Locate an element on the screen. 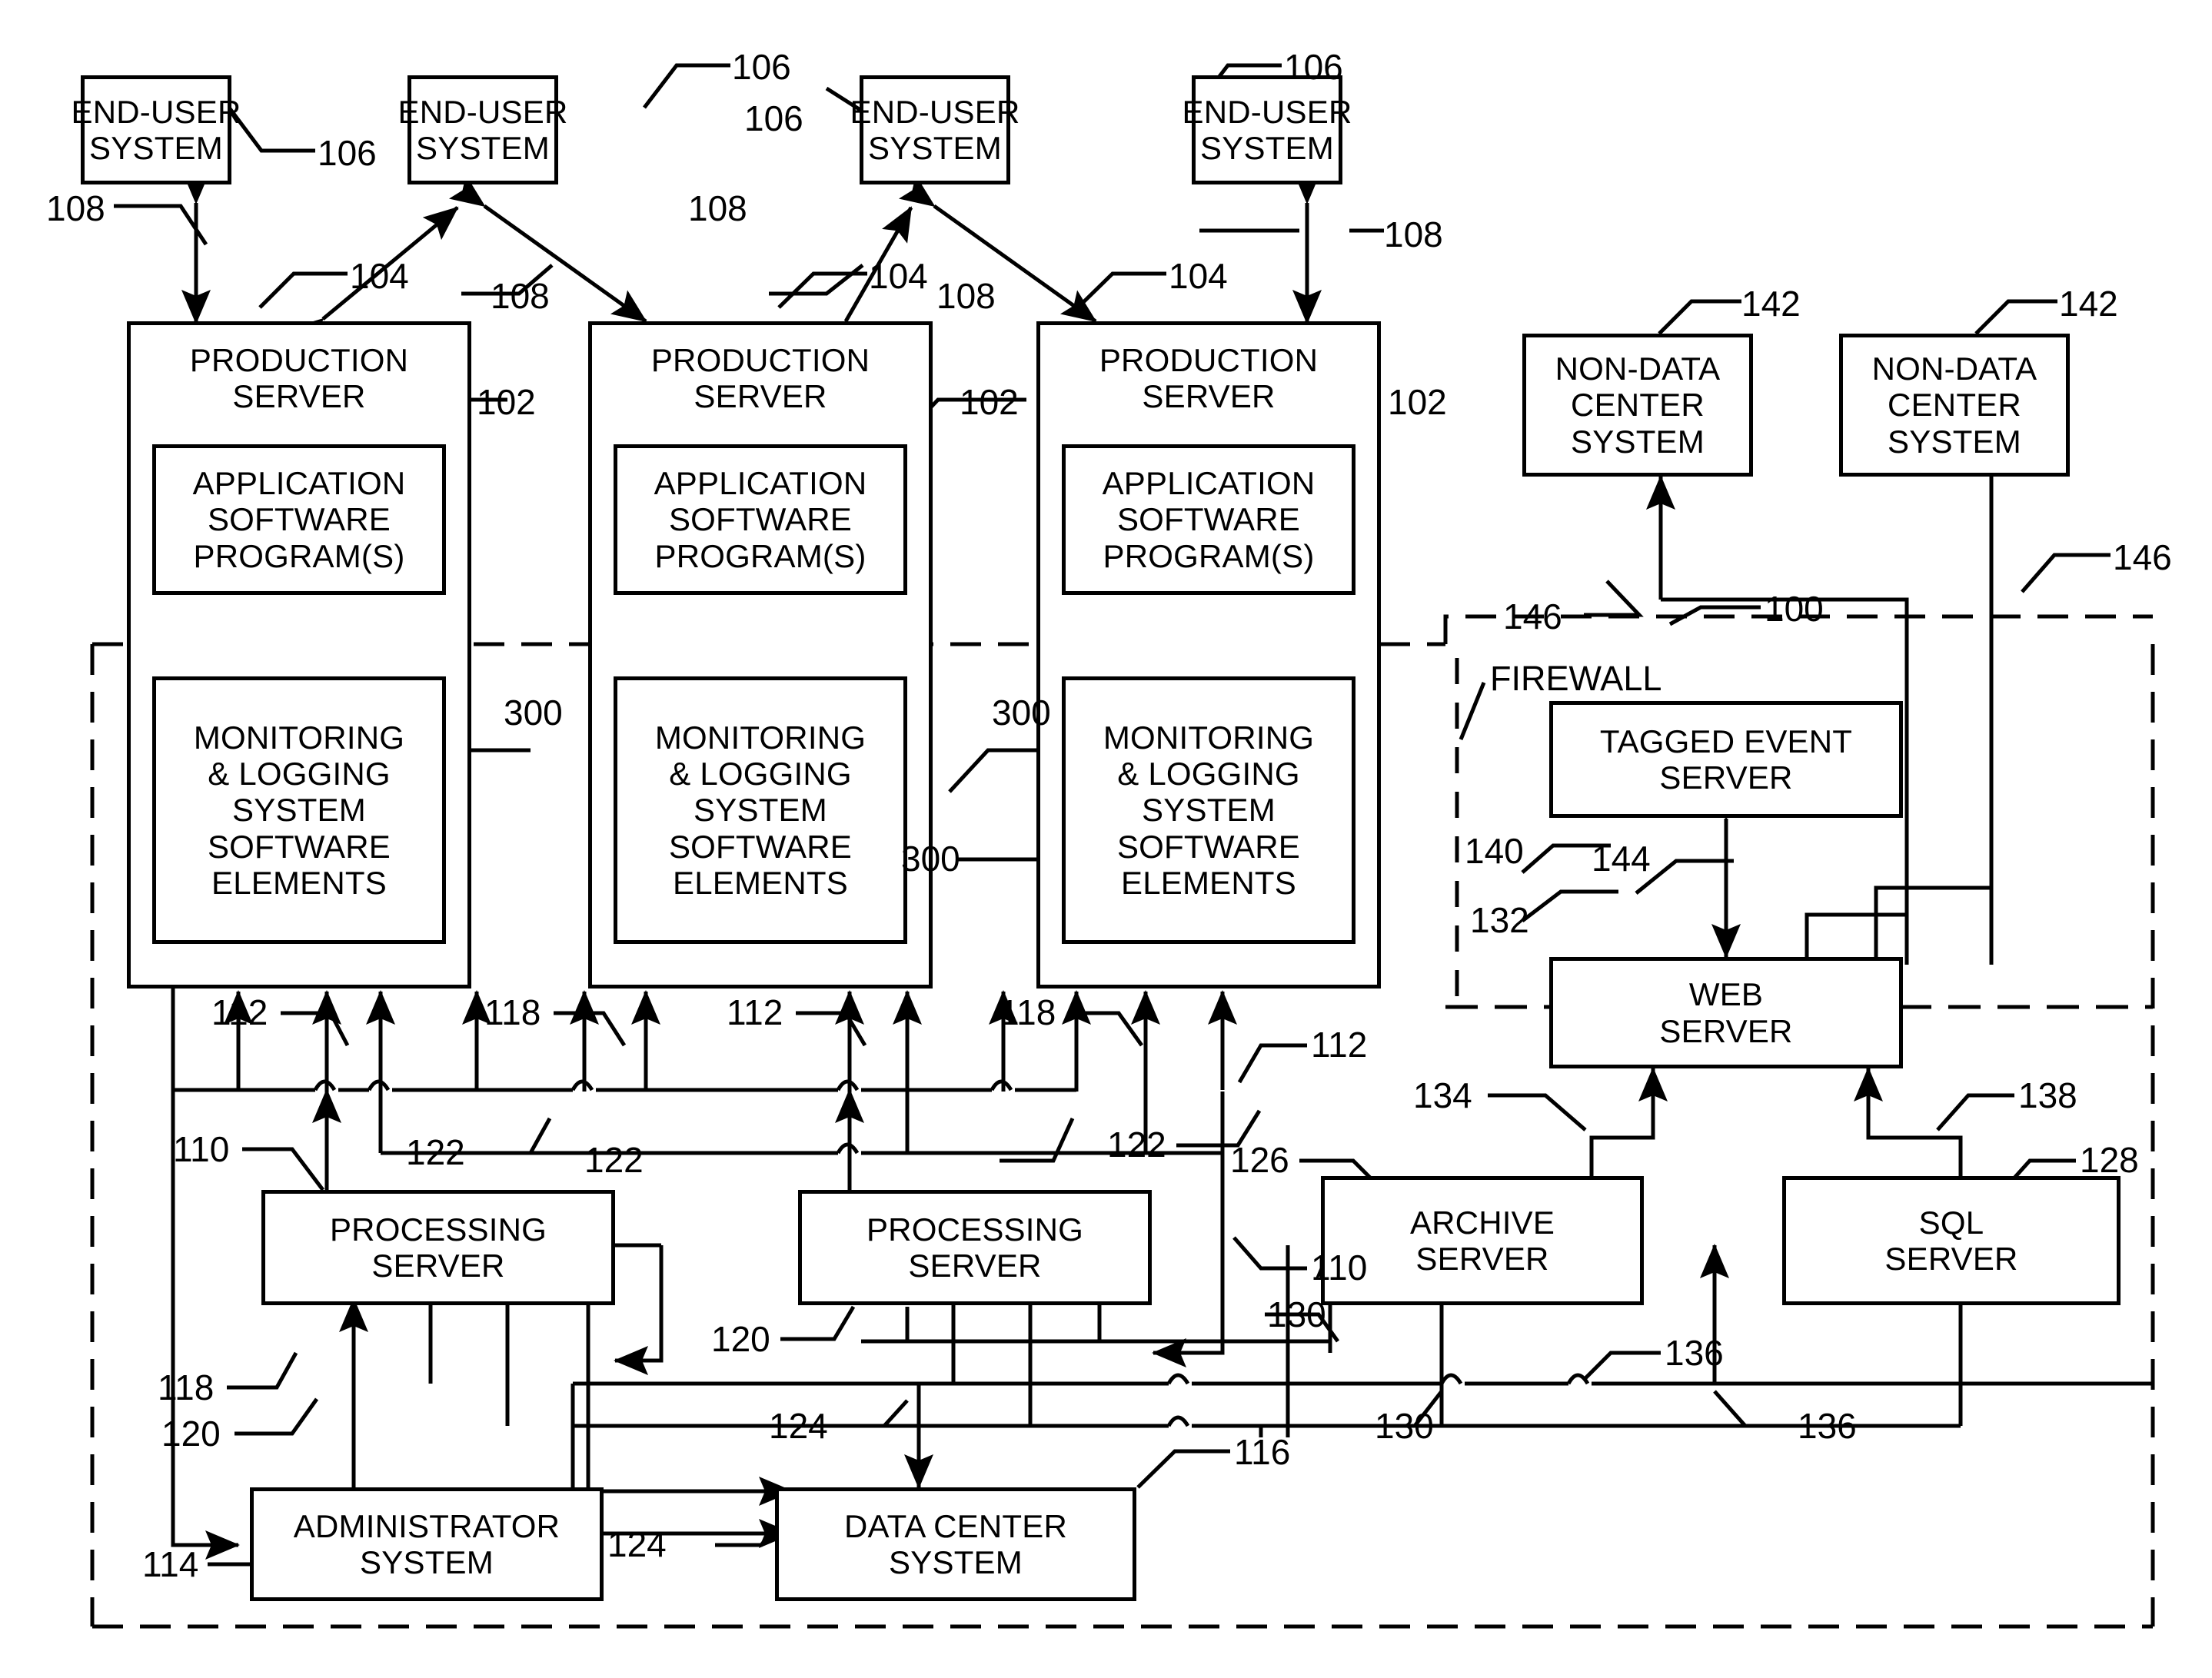 This screenshot has height=1678, width=2212. ref-108-c: 108 is located at coordinates (717, 208).